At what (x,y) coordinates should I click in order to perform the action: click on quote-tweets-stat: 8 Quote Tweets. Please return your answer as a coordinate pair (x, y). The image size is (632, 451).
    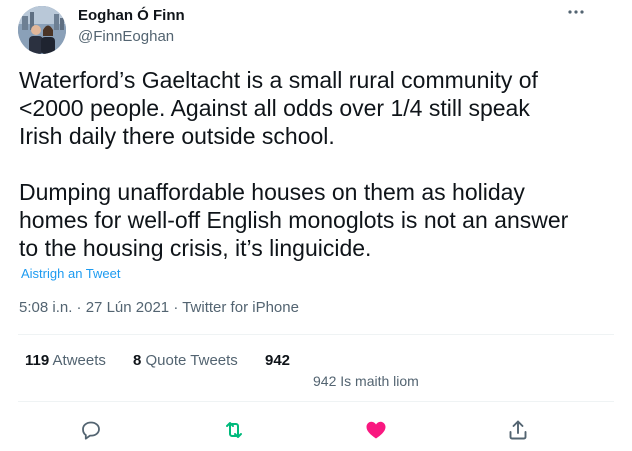
    Looking at the image, I should click on (185, 360).